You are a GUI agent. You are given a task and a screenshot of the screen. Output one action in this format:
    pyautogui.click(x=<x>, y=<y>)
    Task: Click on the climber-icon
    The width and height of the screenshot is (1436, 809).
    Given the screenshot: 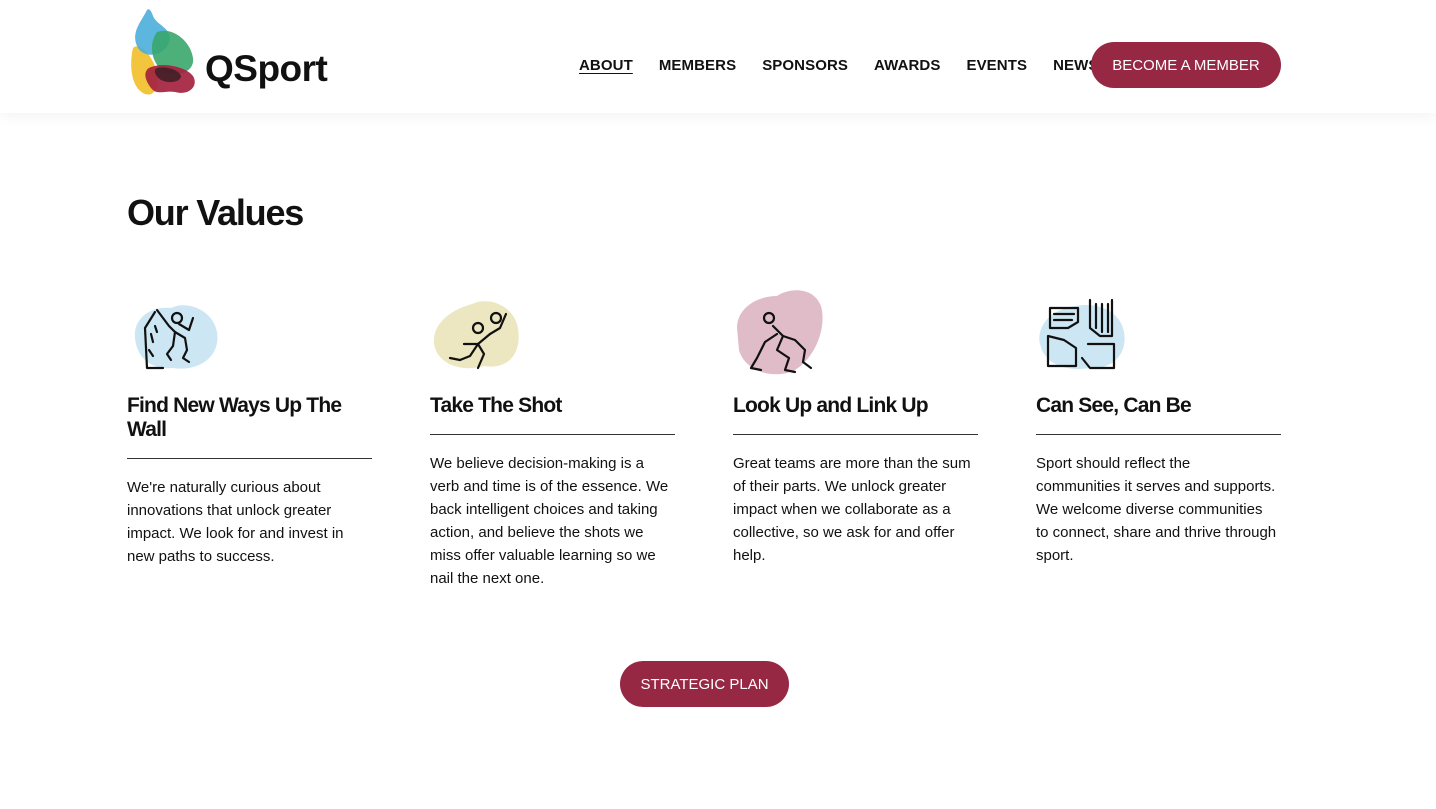 What is the action you would take?
    pyautogui.click(x=177, y=333)
    